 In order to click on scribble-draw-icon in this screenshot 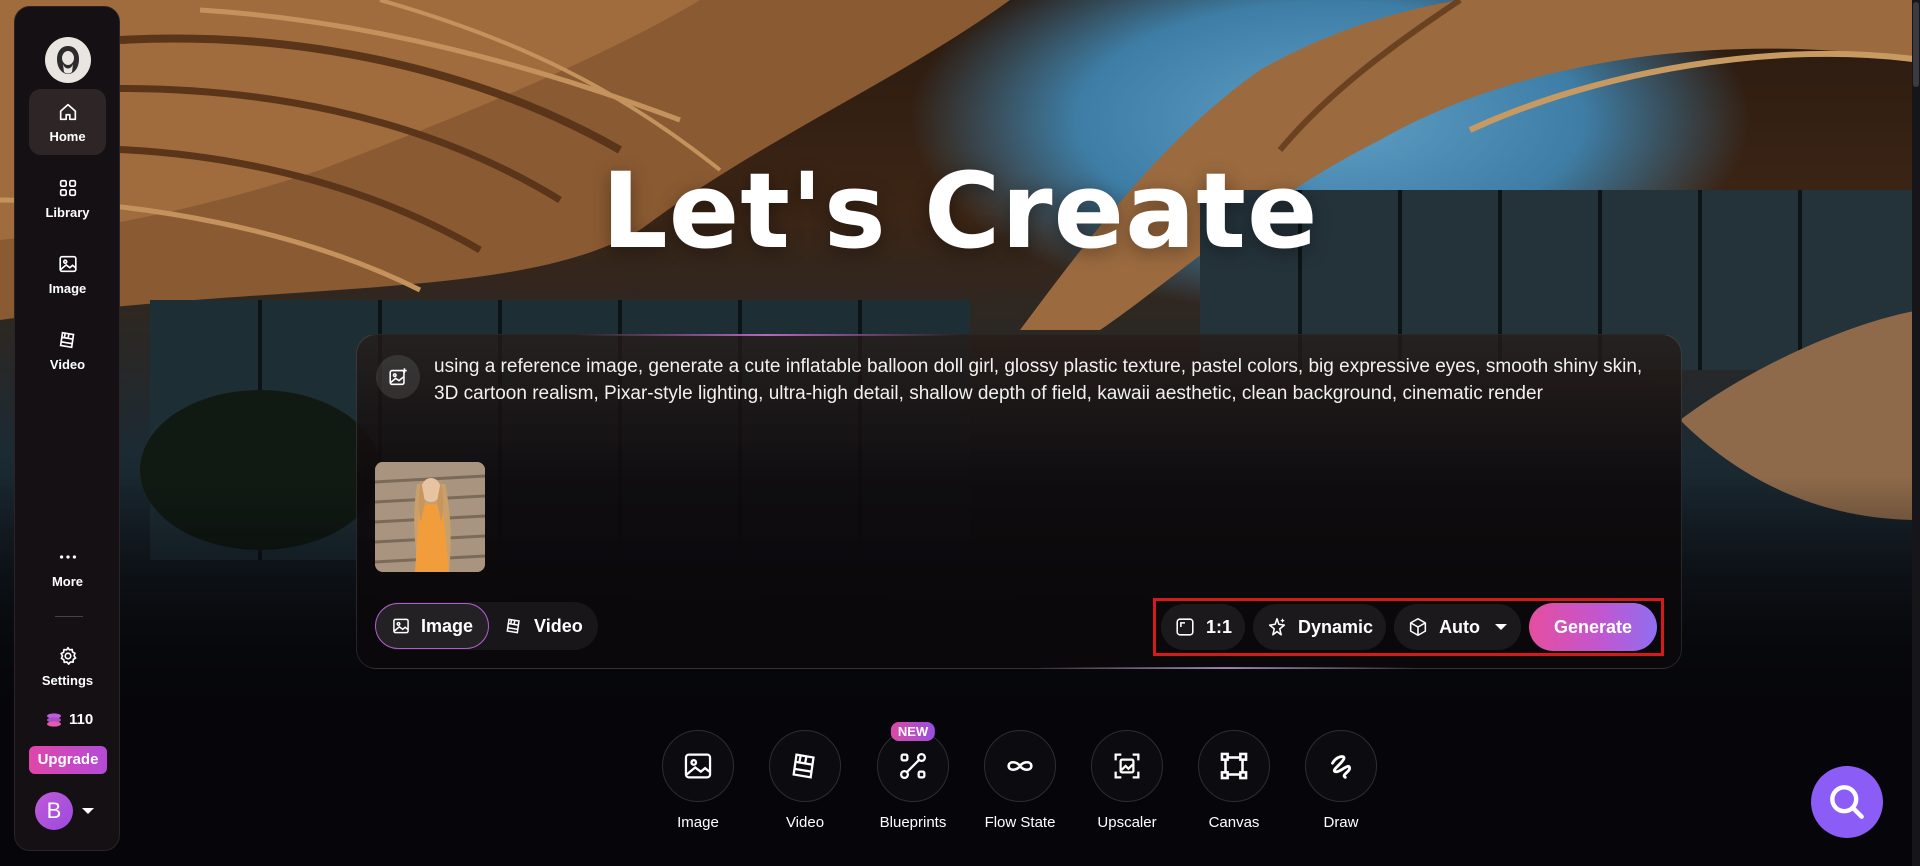, I will do `click(1341, 767)`.